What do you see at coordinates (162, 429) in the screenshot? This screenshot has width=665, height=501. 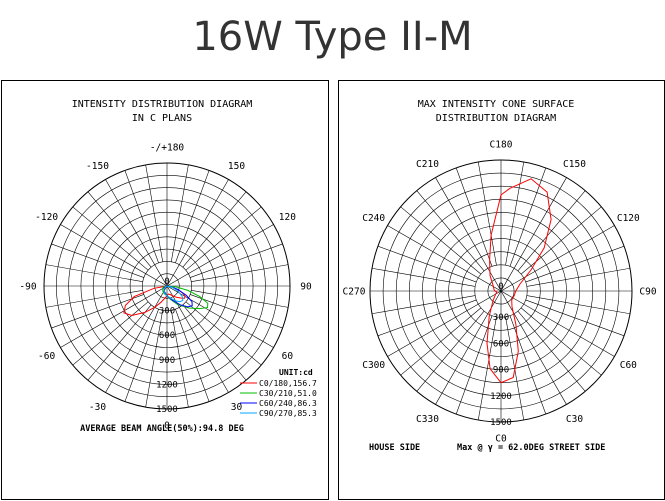 I see `beam-angle-text: AVERAGE BEAM ANGLE(50%):94.8 DEG` at bounding box center [162, 429].